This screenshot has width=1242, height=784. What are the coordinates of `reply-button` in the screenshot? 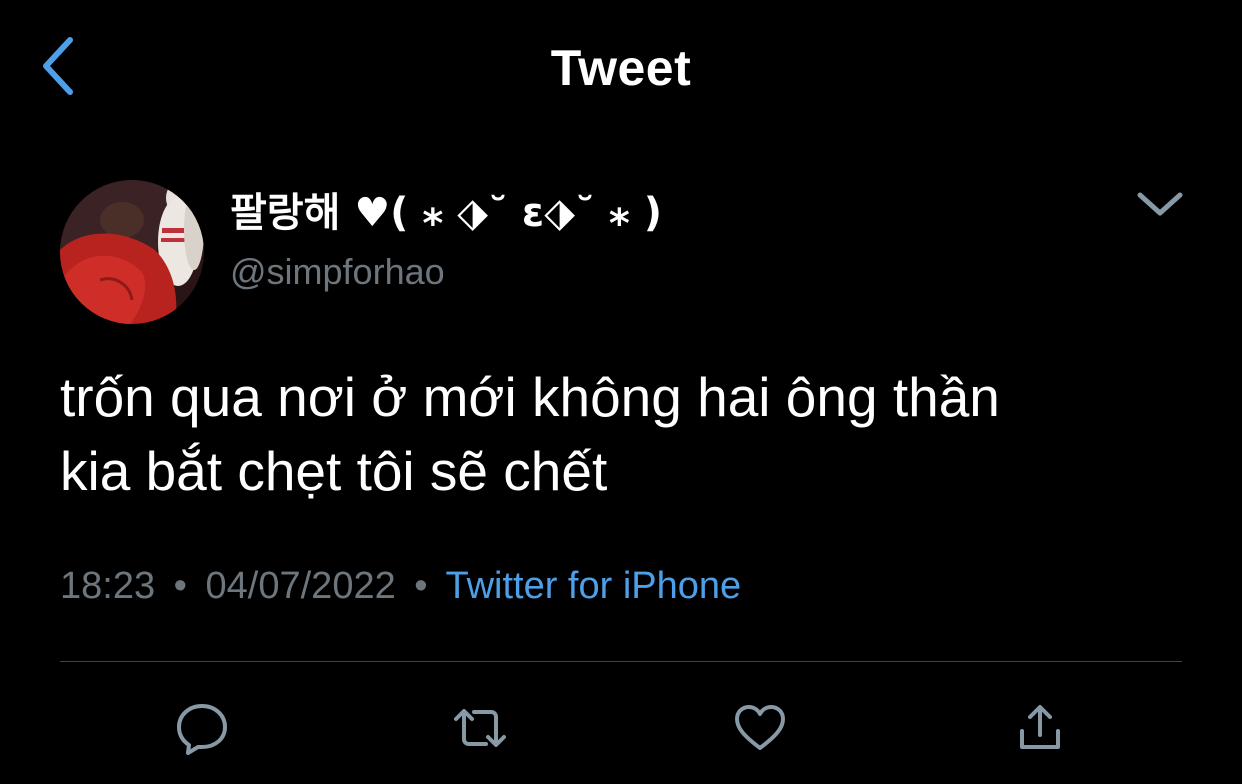 It's located at (202, 728).